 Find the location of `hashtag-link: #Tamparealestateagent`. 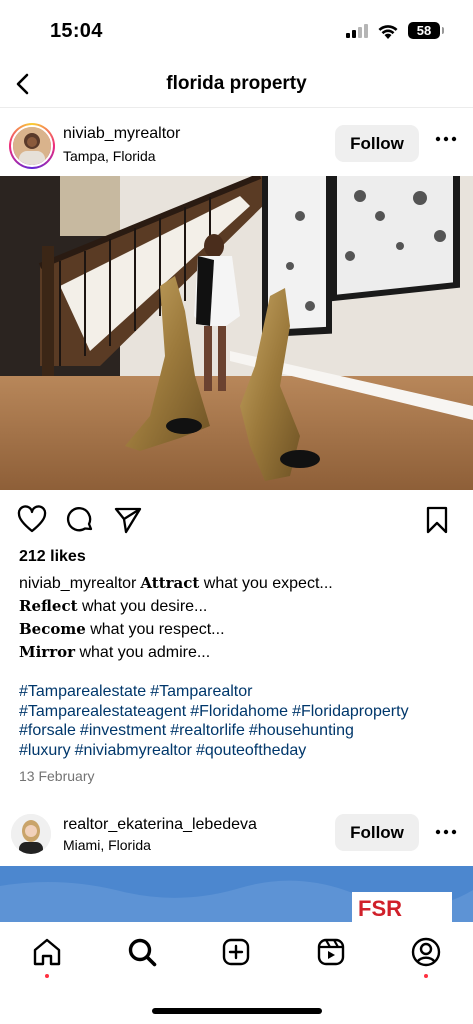

hashtag-link: #Tamparealestateagent is located at coordinates (102, 711).